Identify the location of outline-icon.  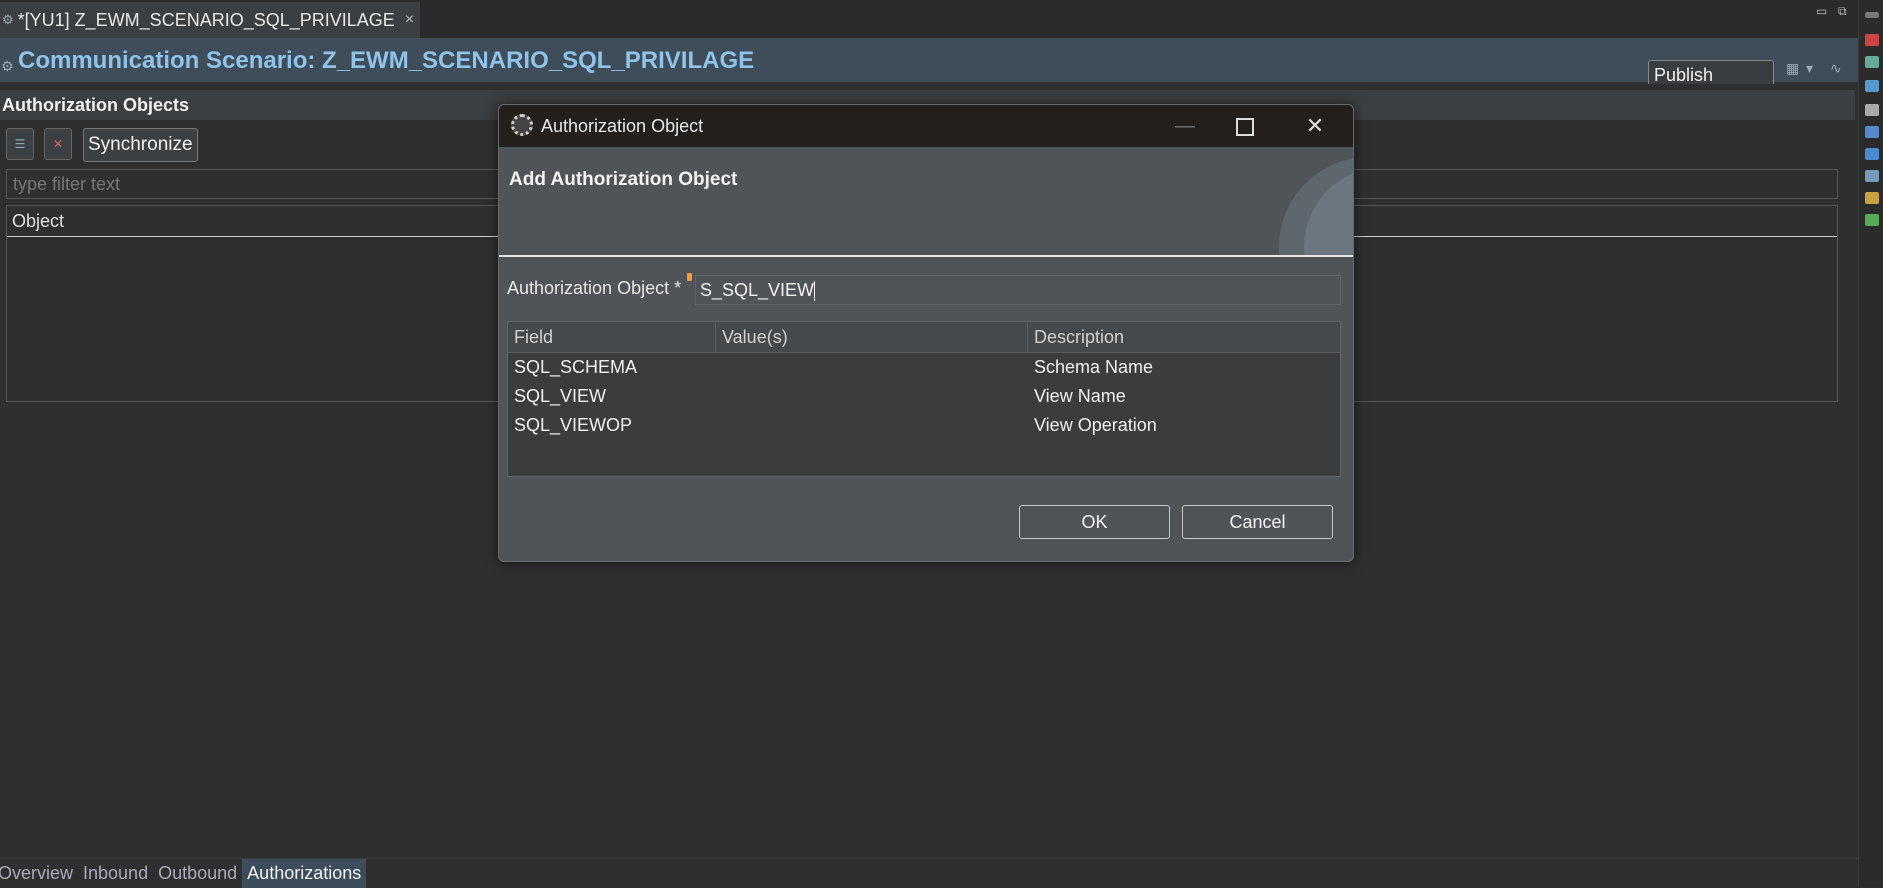
(1872, 62).